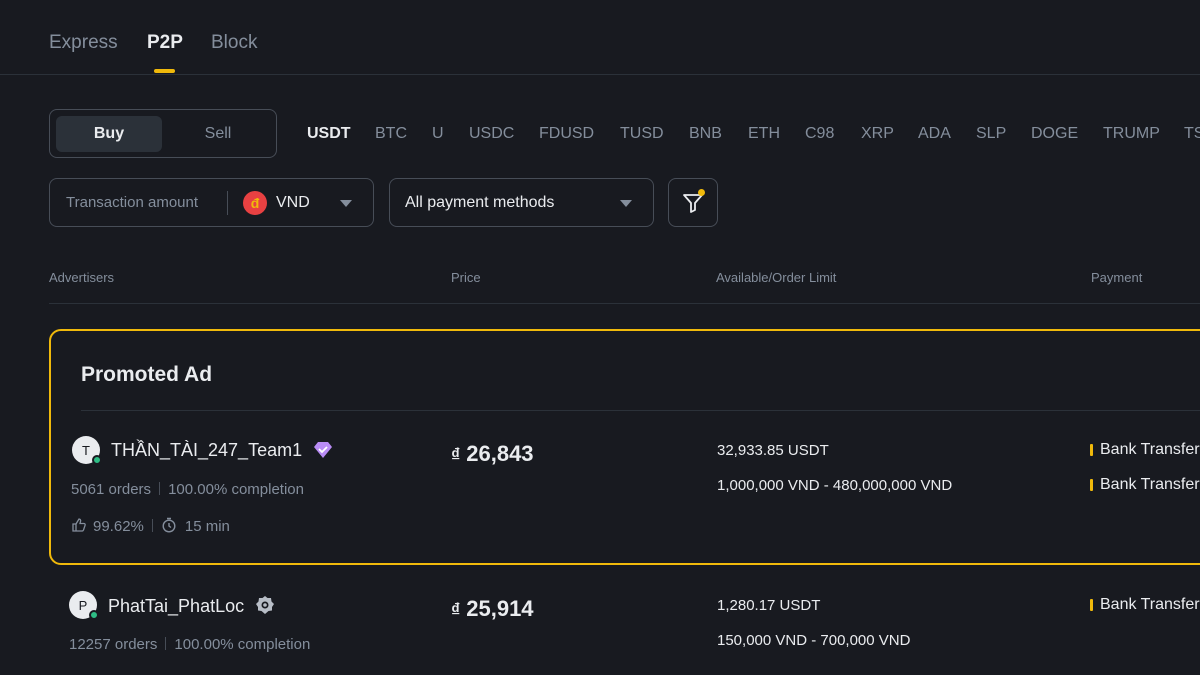  I want to click on active-tab-indicator, so click(164, 71).